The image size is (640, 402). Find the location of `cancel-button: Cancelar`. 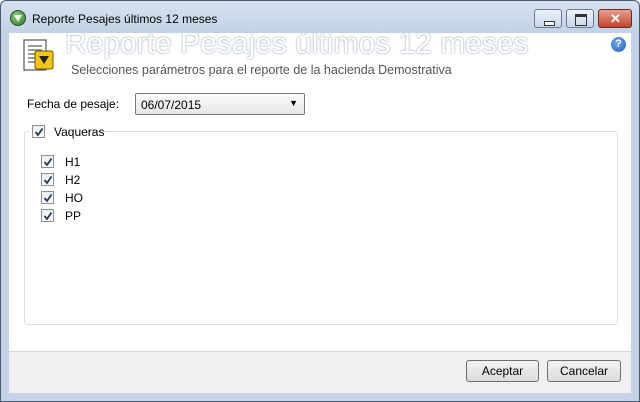

cancel-button: Cancelar is located at coordinates (584, 371).